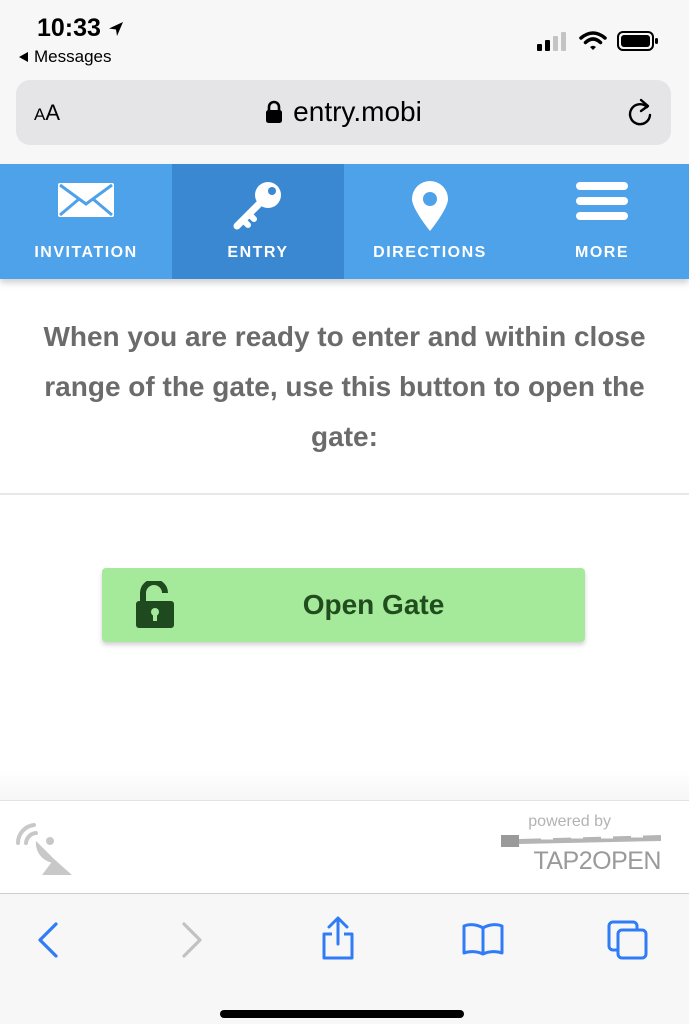 The image size is (689, 1024). Describe the element at coordinates (357, 111) in the screenshot. I see `url-text: entry.mobi` at that location.